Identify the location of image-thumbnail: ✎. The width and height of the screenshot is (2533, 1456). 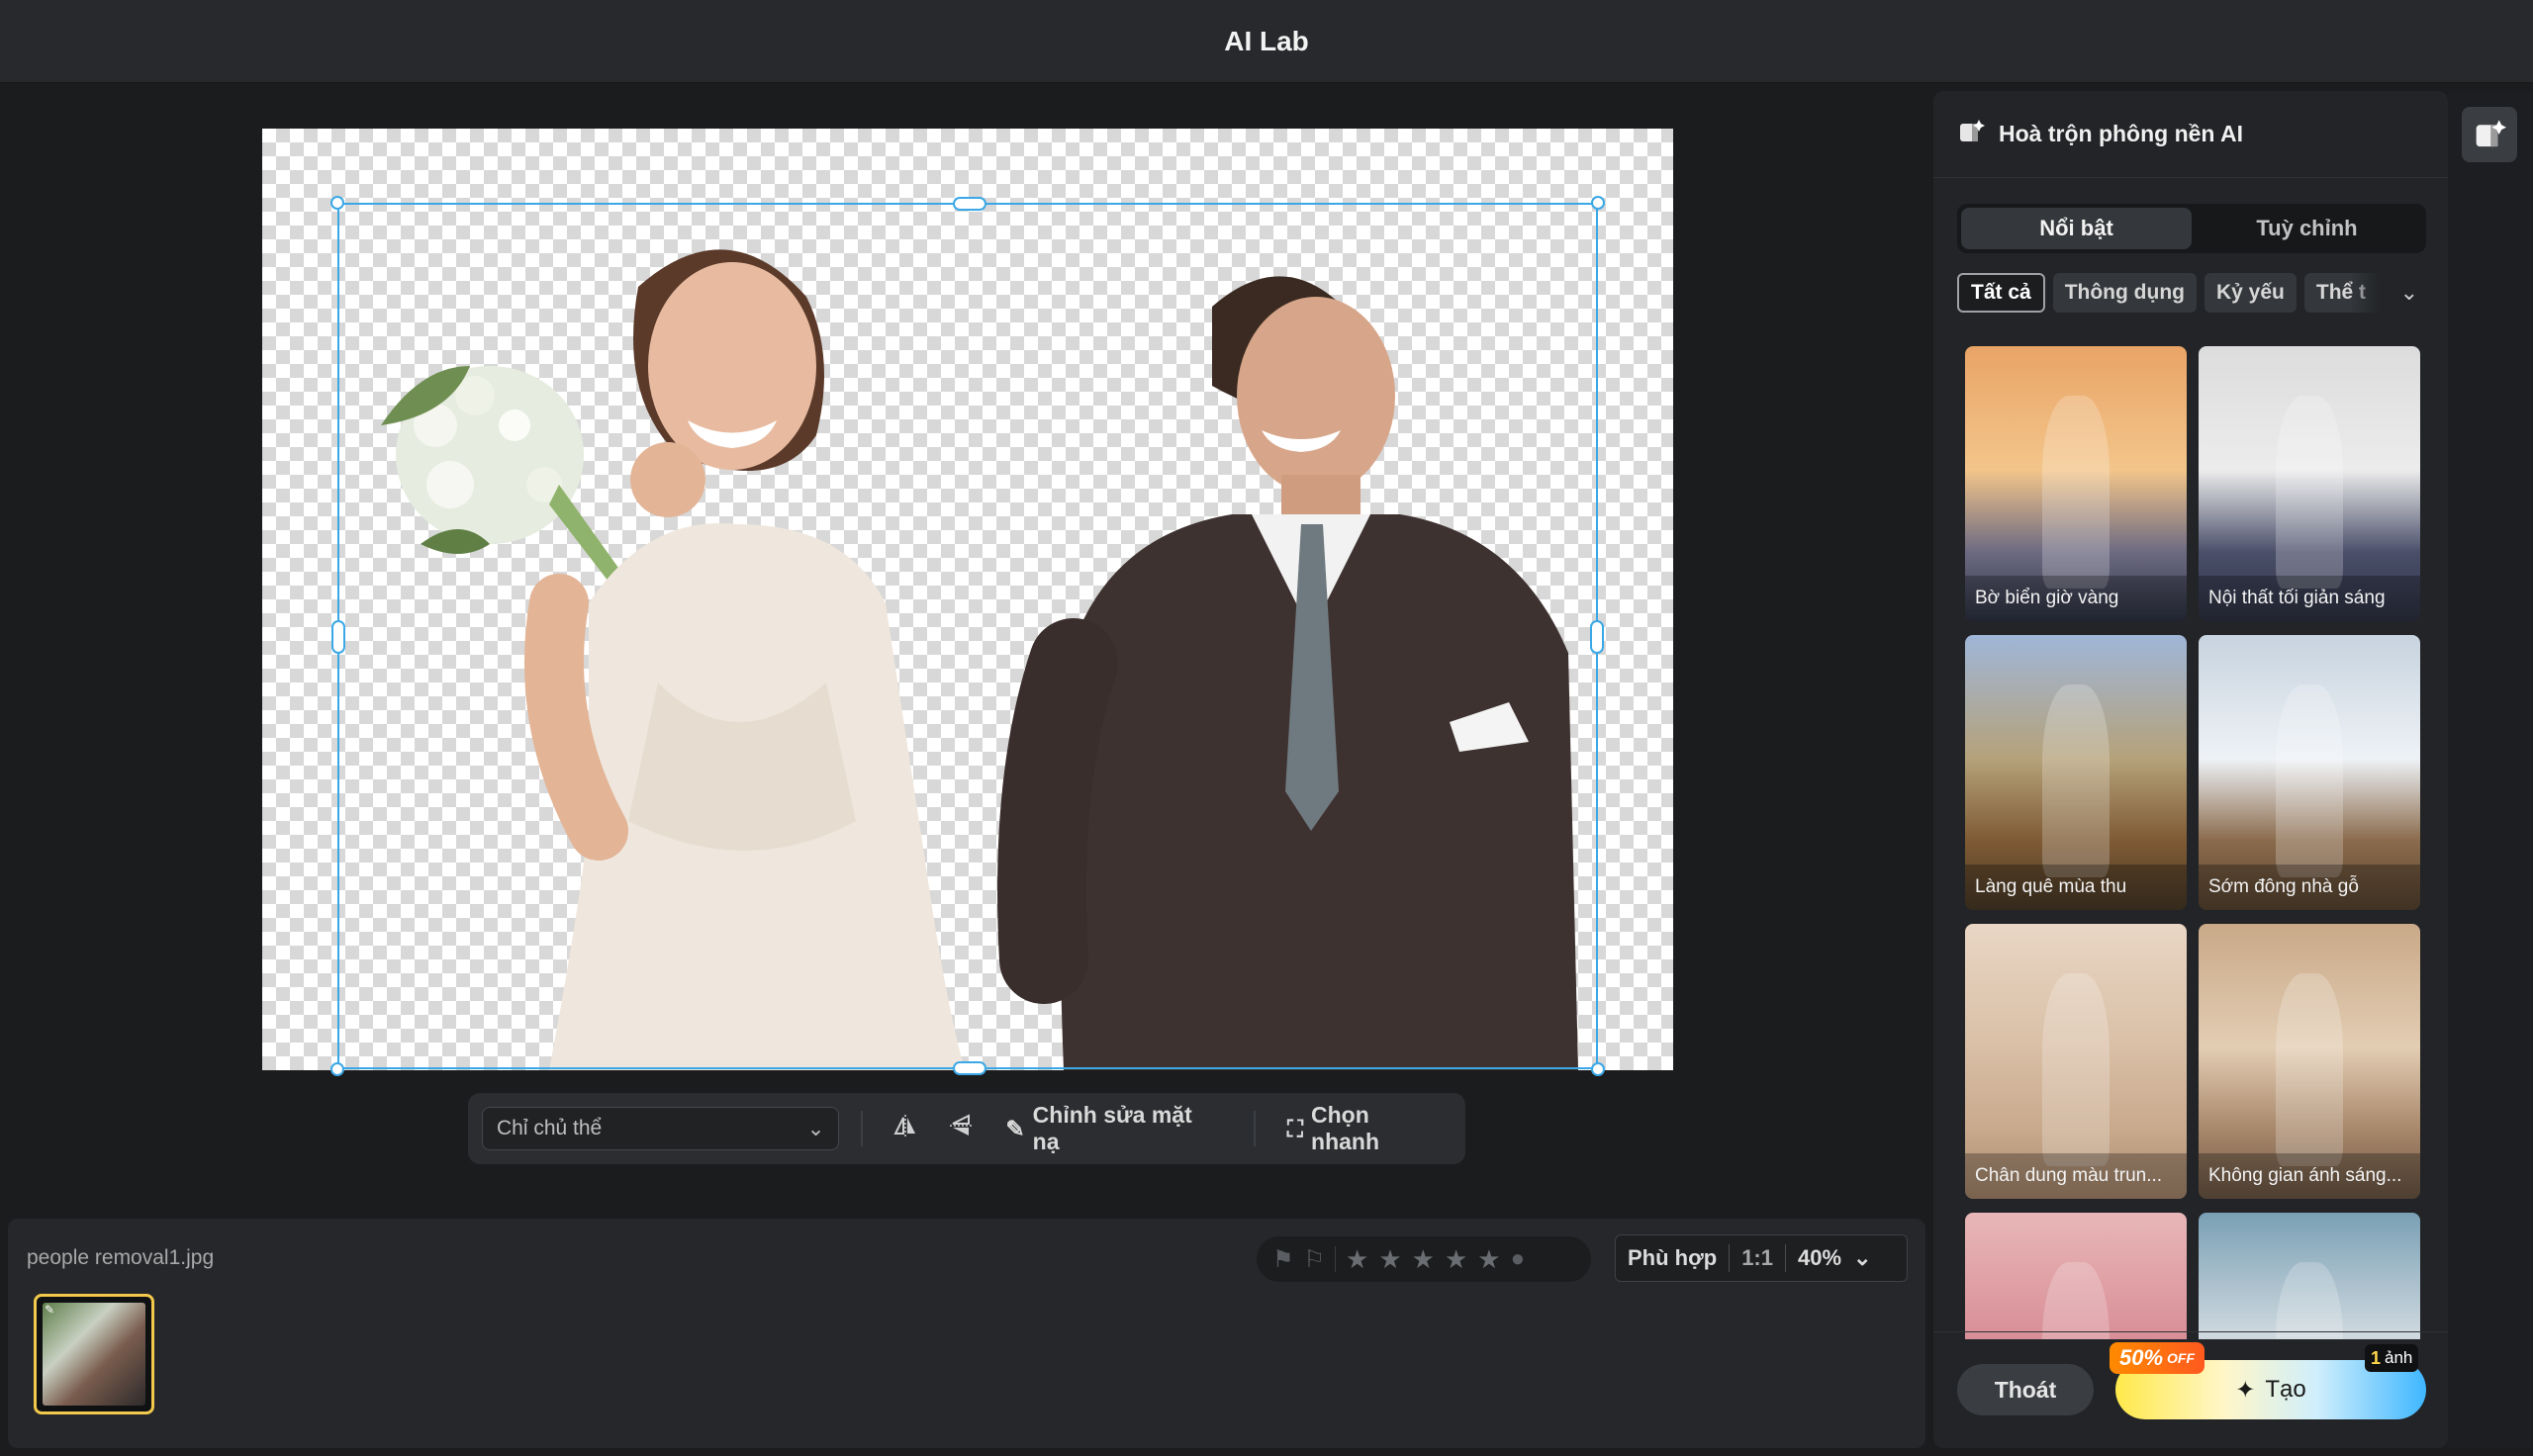
(94, 1354).